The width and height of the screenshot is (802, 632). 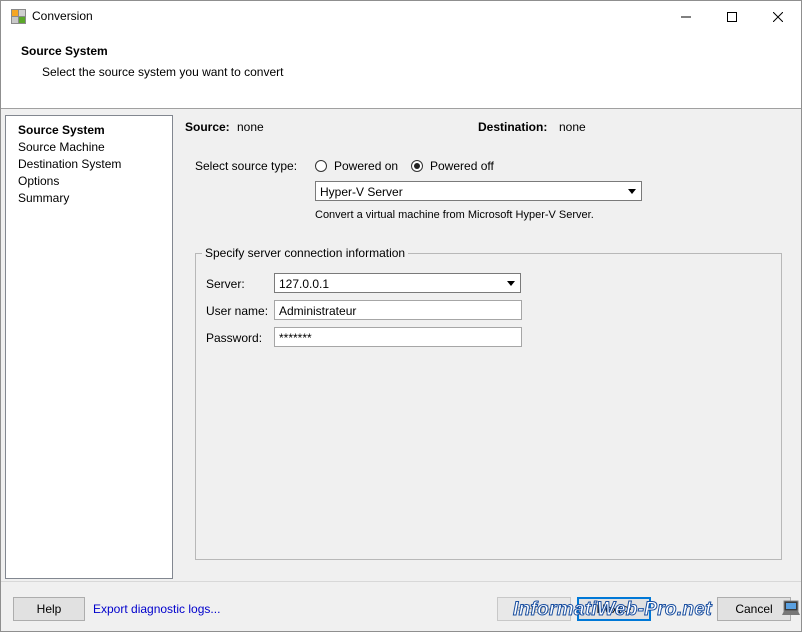 What do you see at coordinates (43, 198) in the screenshot?
I see `step-summary: Summary` at bounding box center [43, 198].